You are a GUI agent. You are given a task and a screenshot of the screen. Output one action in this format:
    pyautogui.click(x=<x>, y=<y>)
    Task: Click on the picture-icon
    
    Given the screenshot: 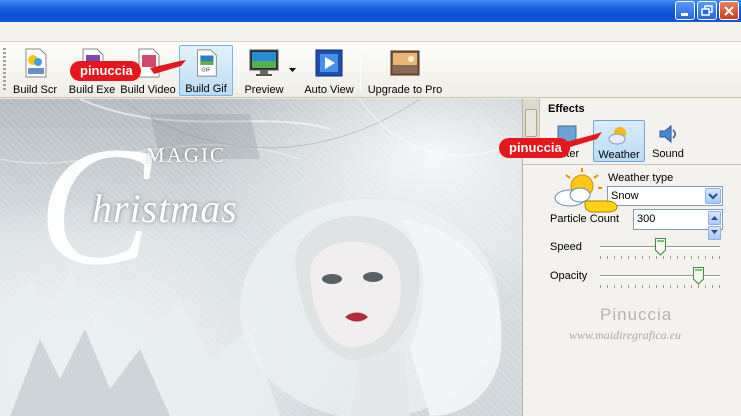 What is the action you would take?
    pyautogui.click(x=405, y=63)
    